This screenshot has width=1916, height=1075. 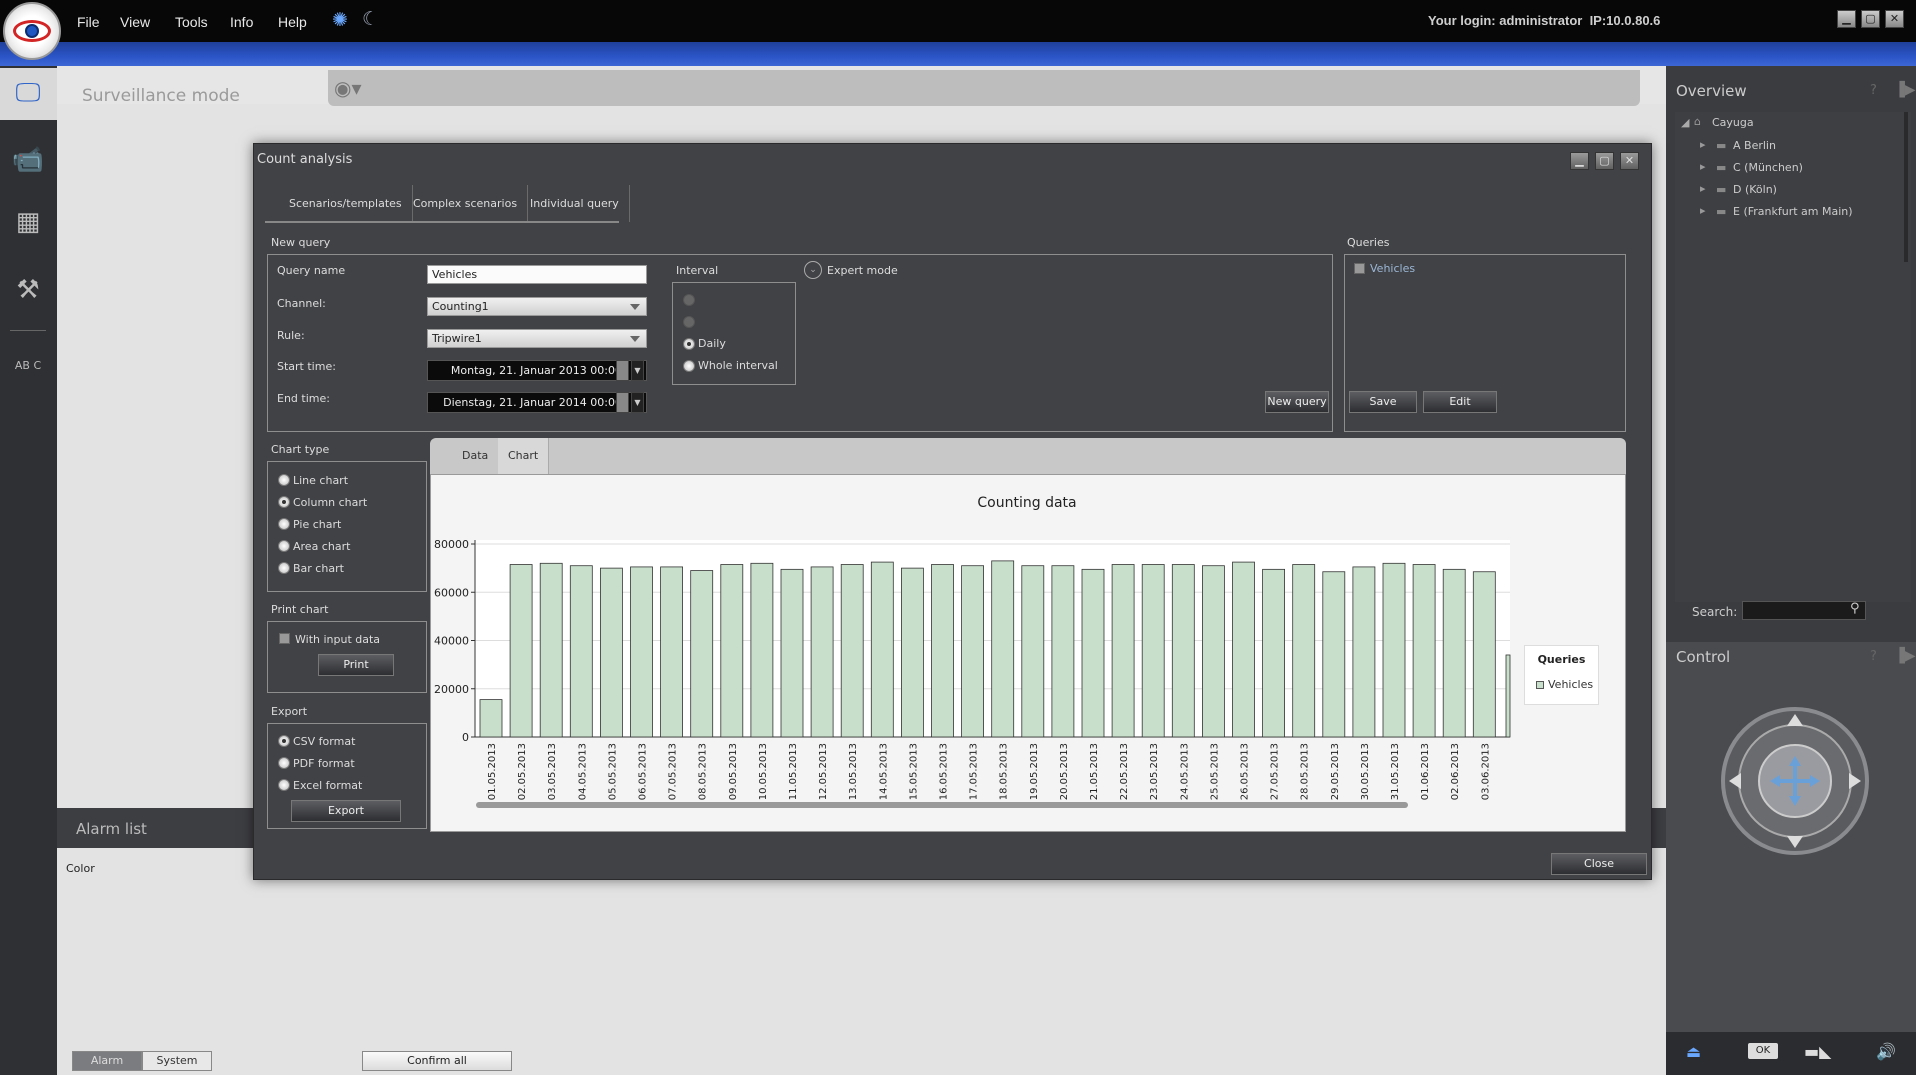 I want to click on overview-scrollbar, so click(x=1906, y=187).